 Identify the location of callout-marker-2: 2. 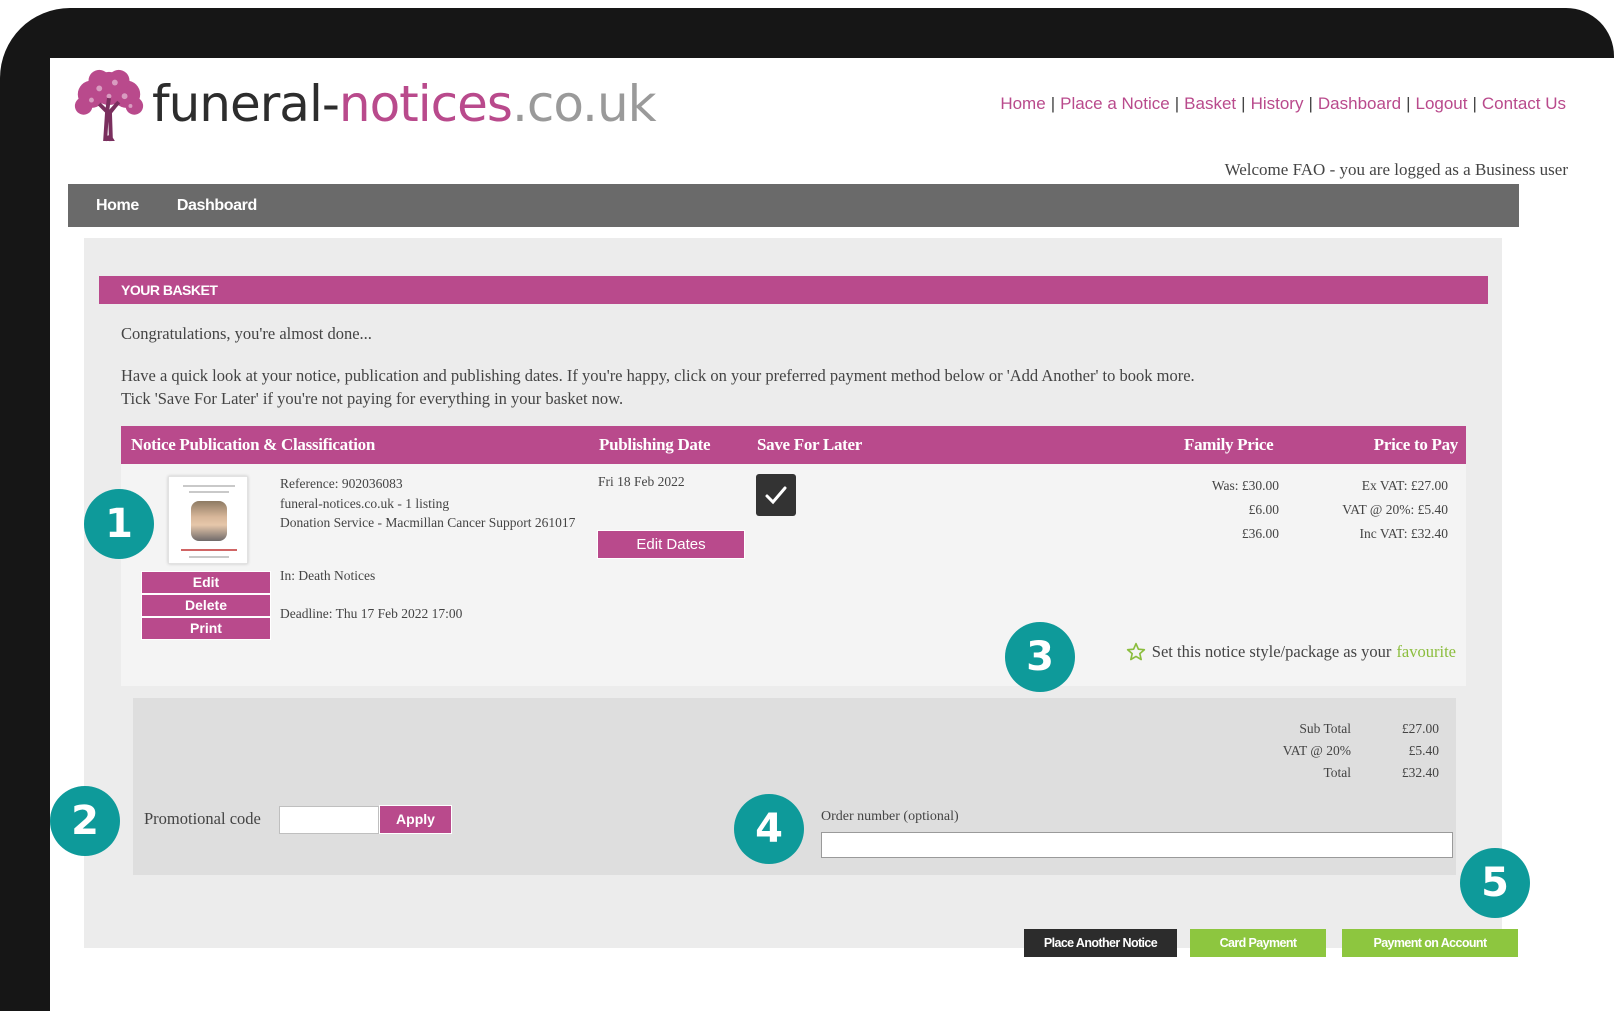
(85, 821).